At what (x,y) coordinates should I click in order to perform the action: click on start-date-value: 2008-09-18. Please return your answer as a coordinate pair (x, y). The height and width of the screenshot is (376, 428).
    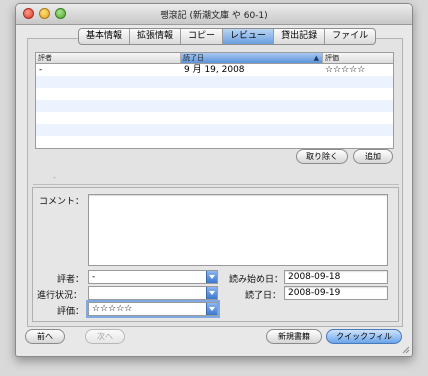
    Looking at the image, I should click on (314, 277).